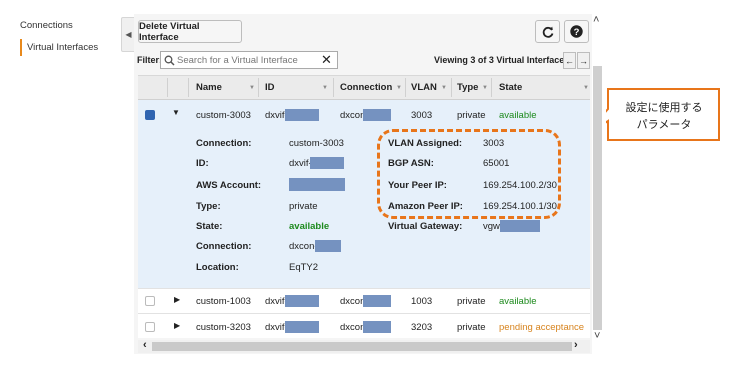  What do you see at coordinates (422, 301) in the screenshot?
I see `cell-vlan: 1003` at bounding box center [422, 301].